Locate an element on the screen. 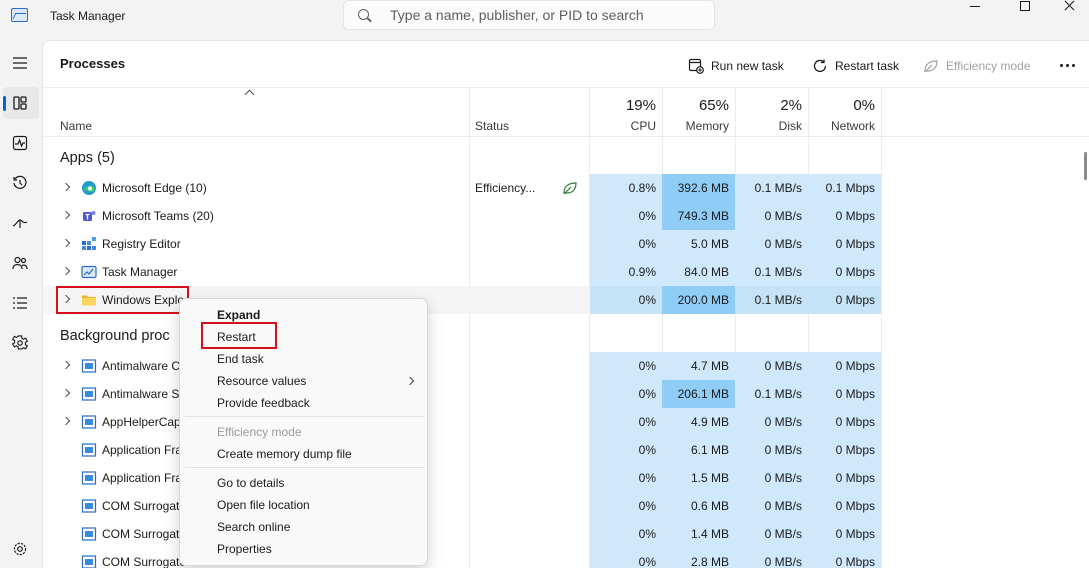 The width and height of the screenshot is (1089, 568). more-options-icon is located at coordinates (1068, 66).